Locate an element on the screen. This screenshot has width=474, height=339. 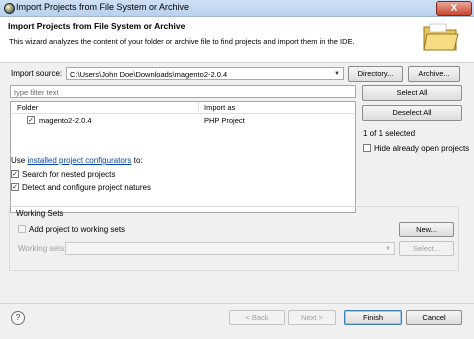
row-import-as: PHP Project is located at coordinates (224, 120).